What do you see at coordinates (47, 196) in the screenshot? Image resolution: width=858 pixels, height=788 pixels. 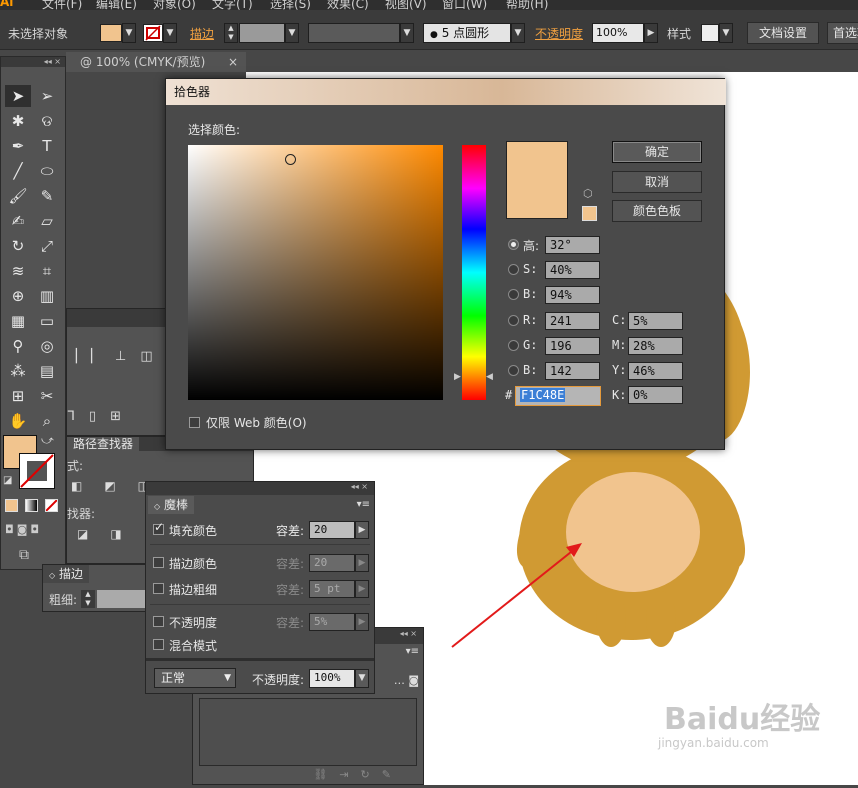 I see `pencil-tool-icon: ✎` at bounding box center [47, 196].